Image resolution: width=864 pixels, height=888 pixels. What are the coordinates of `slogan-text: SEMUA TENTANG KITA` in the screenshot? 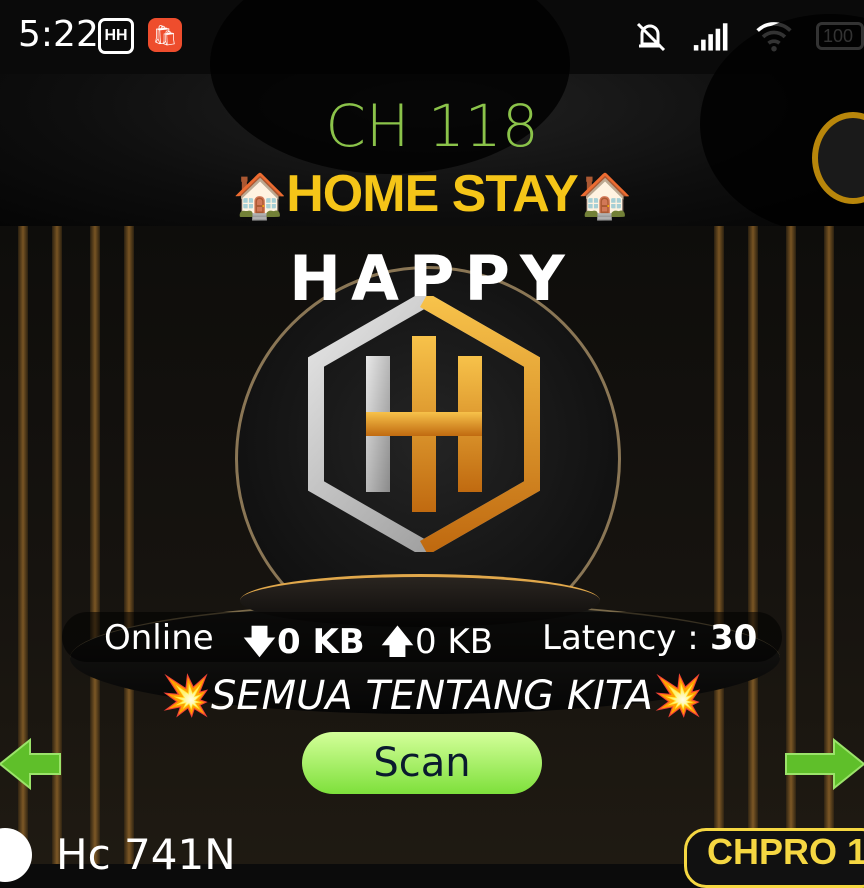 It's located at (432, 696).